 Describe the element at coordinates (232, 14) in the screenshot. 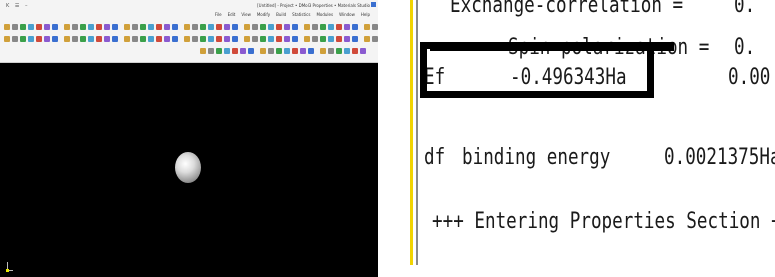

I see `menu-edit: Edit` at that location.